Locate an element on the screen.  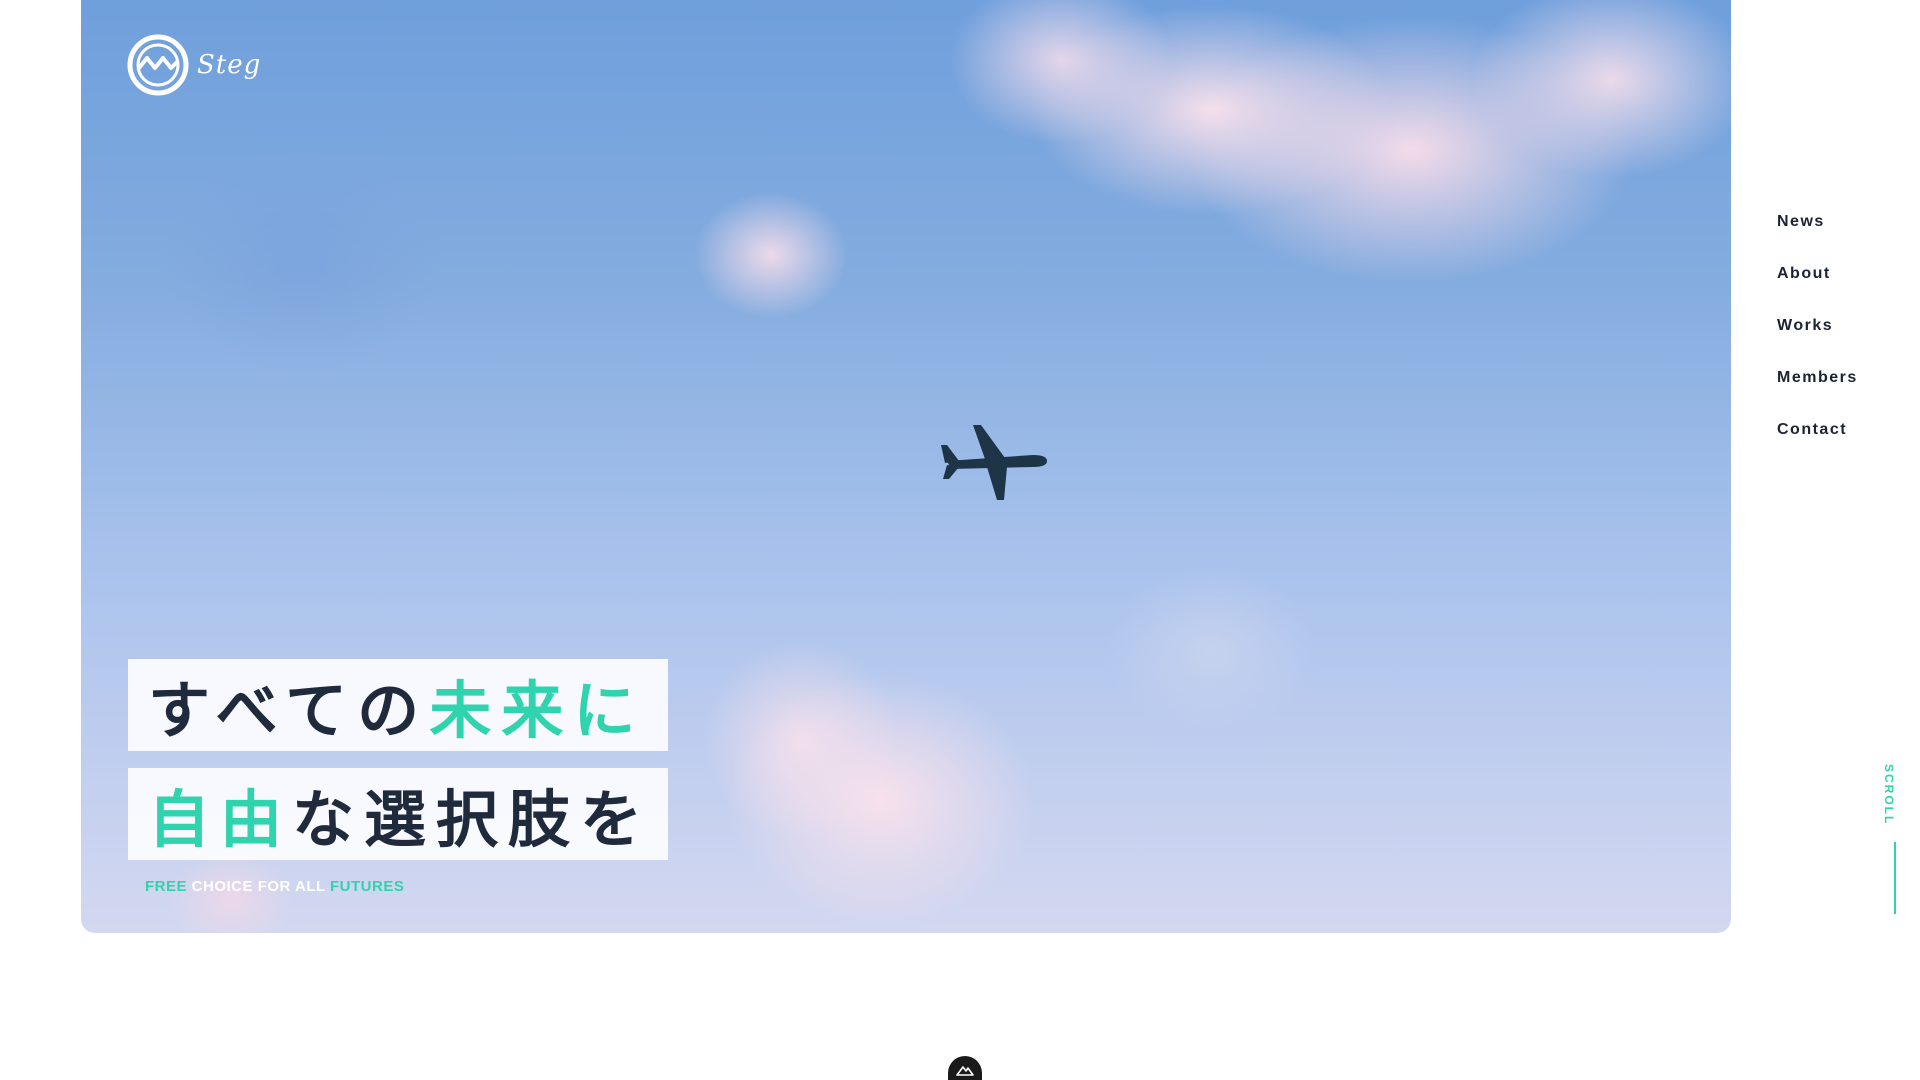
airplane-icon is located at coordinates (994, 462).